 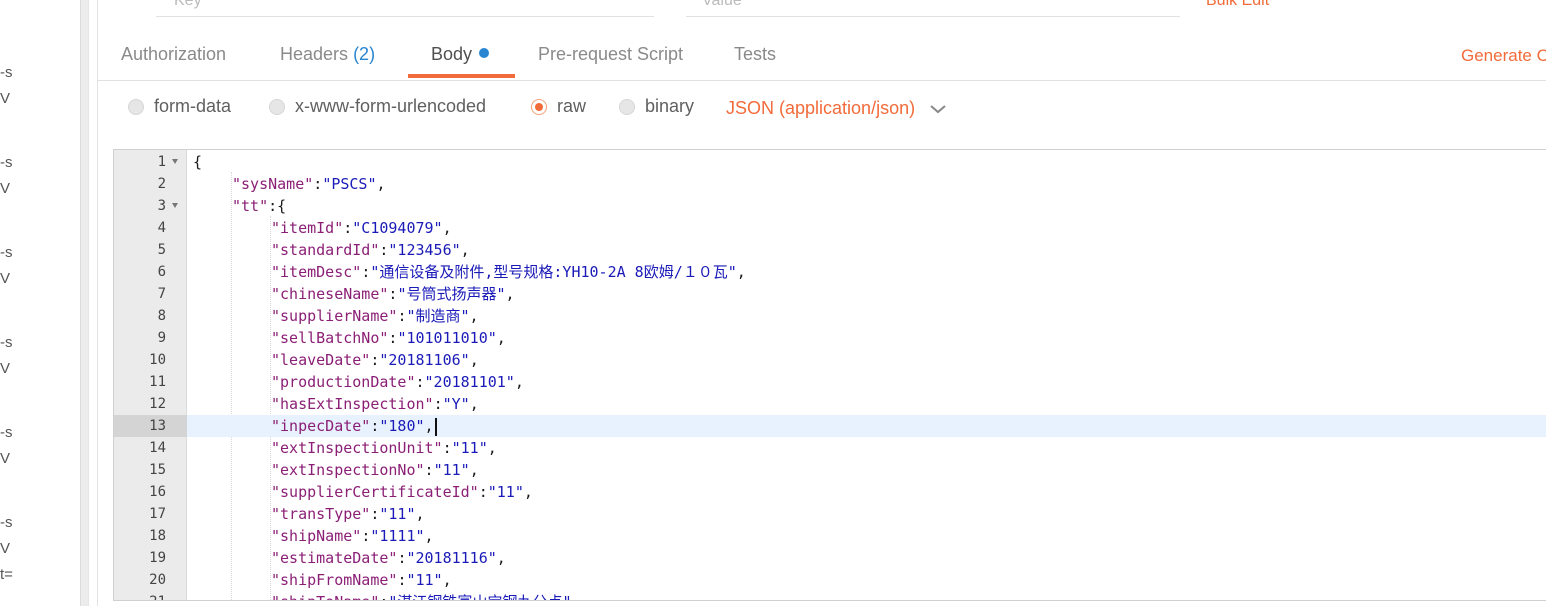 What do you see at coordinates (866, 360) in the screenshot?
I see `code-line: "leaveDate":"20181106",` at bounding box center [866, 360].